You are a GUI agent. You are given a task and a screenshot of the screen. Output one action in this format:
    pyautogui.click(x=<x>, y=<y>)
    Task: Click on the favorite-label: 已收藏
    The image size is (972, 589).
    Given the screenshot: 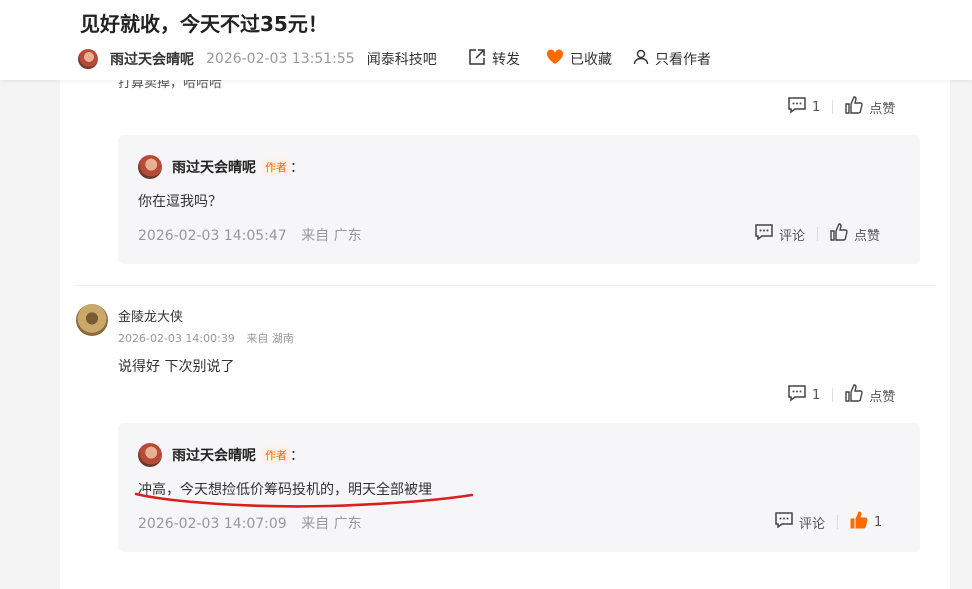 What is the action you would take?
    pyautogui.click(x=591, y=60)
    